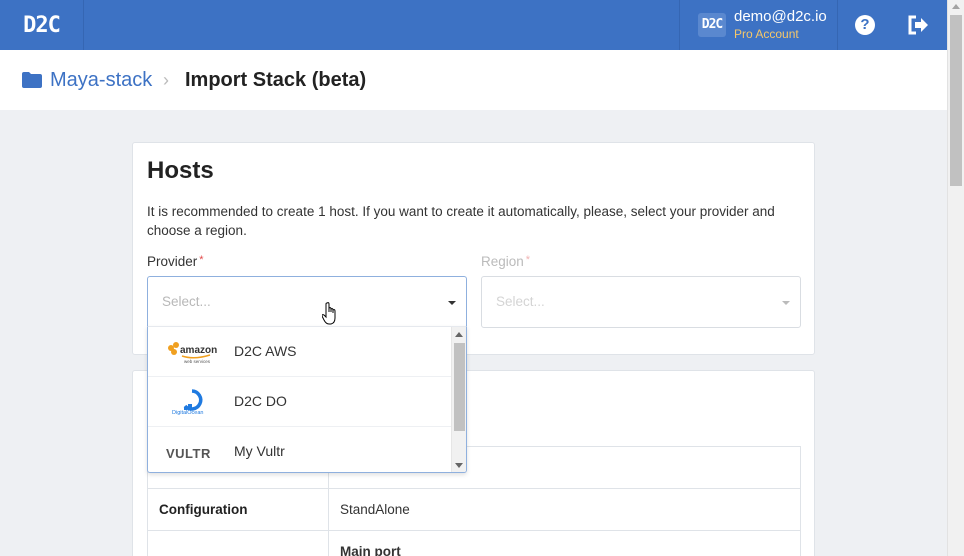 Image resolution: width=964 pixels, height=556 pixels. Describe the element at coordinates (276, 80) in the screenshot. I see `page-title: Import Stack (beta)` at that location.